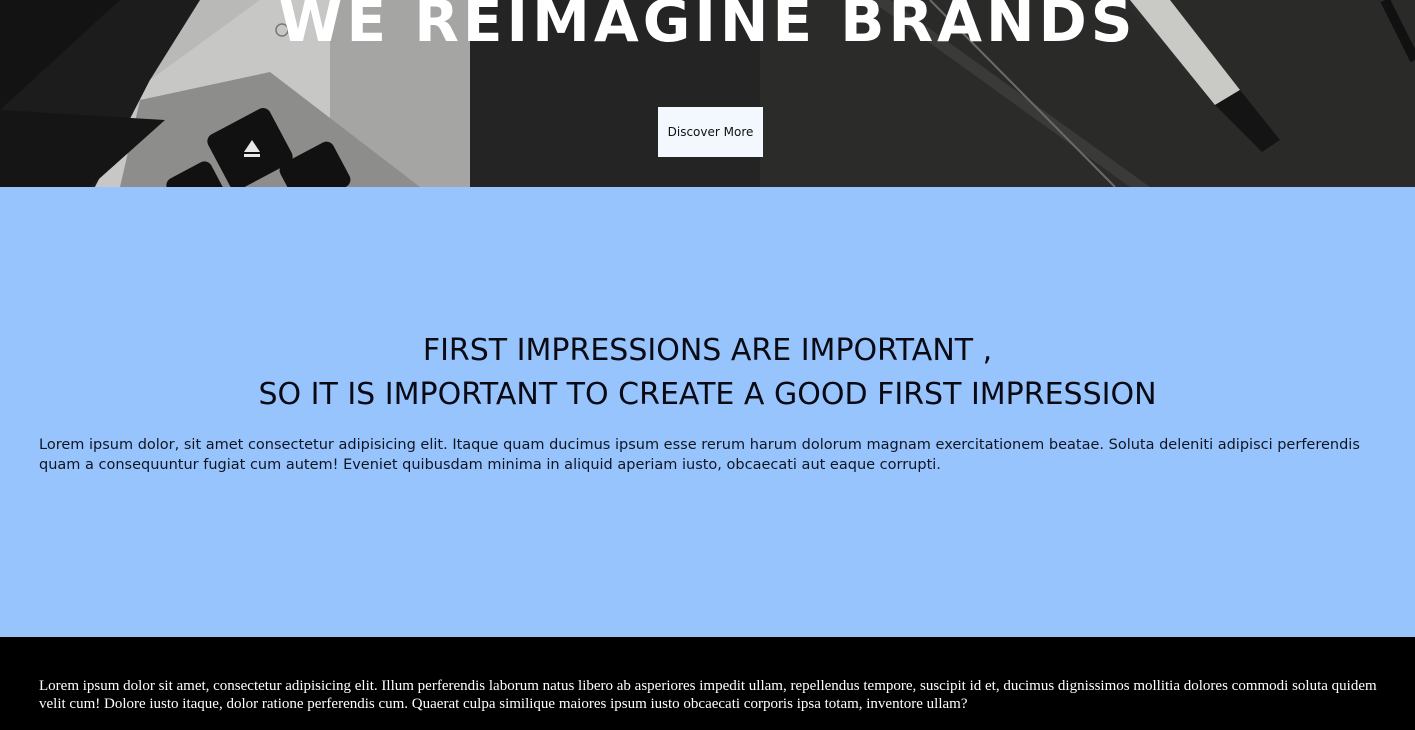 The width and height of the screenshot is (1415, 730). What do you see at coordinates (710, 132) in the screenshot?
I see `discover-more-button: Discover More` at bounding box center [710, 132].